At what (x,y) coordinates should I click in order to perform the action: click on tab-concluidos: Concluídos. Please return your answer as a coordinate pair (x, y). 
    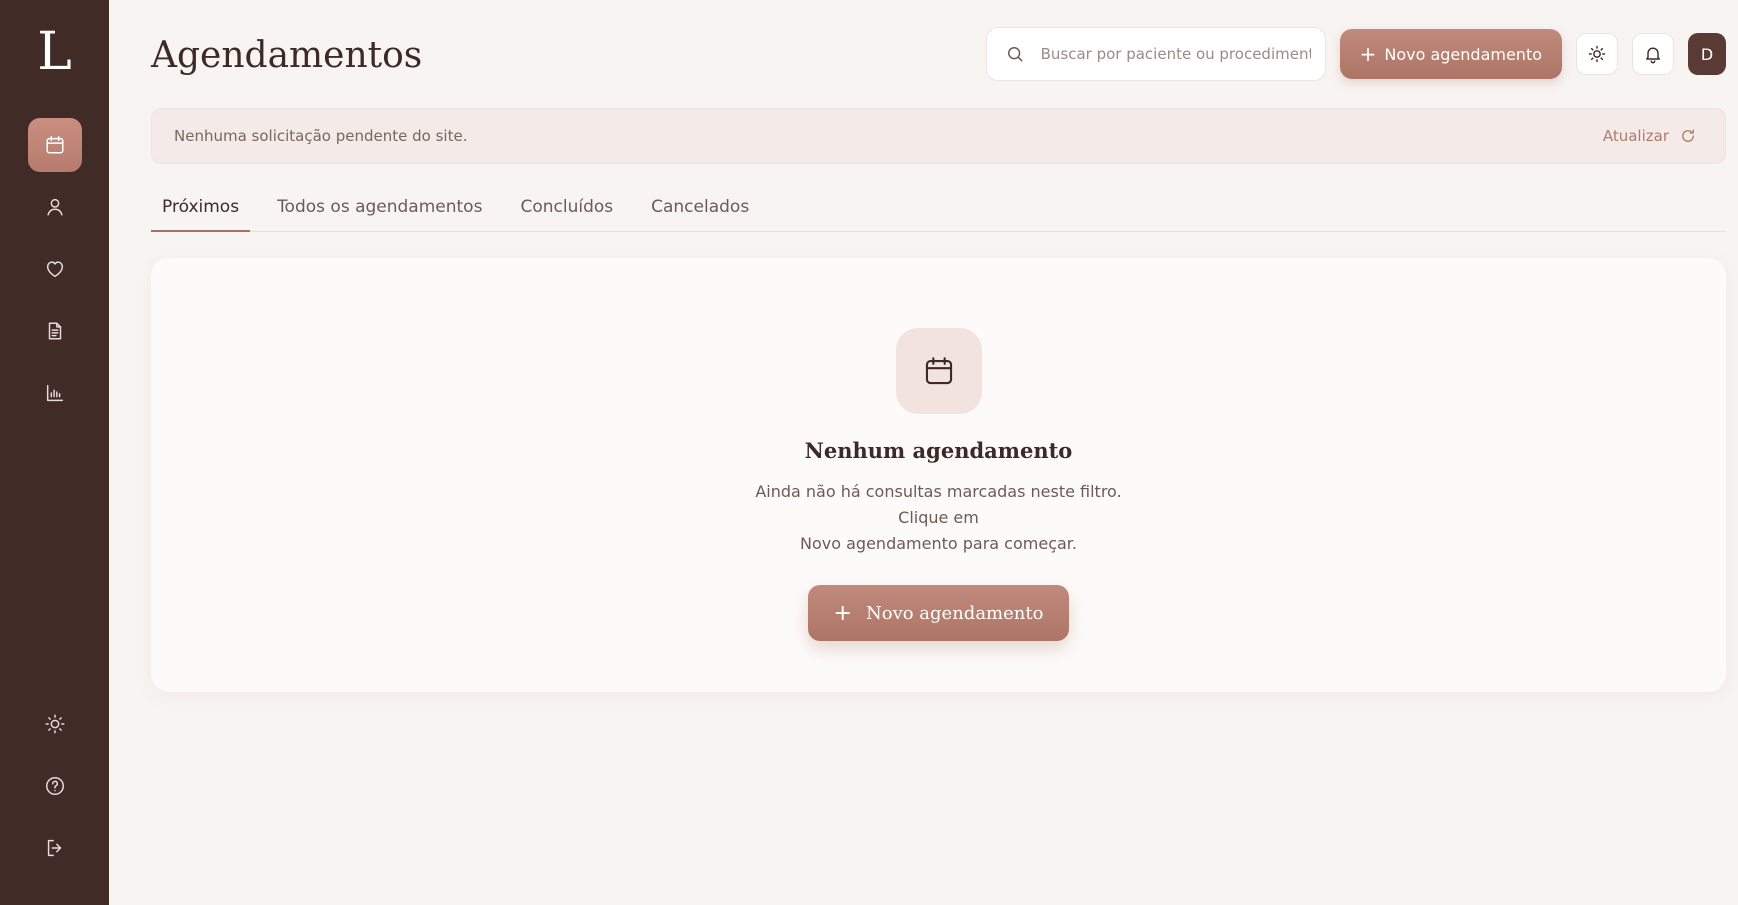
    Looking at the image, I should click on (566, 214).